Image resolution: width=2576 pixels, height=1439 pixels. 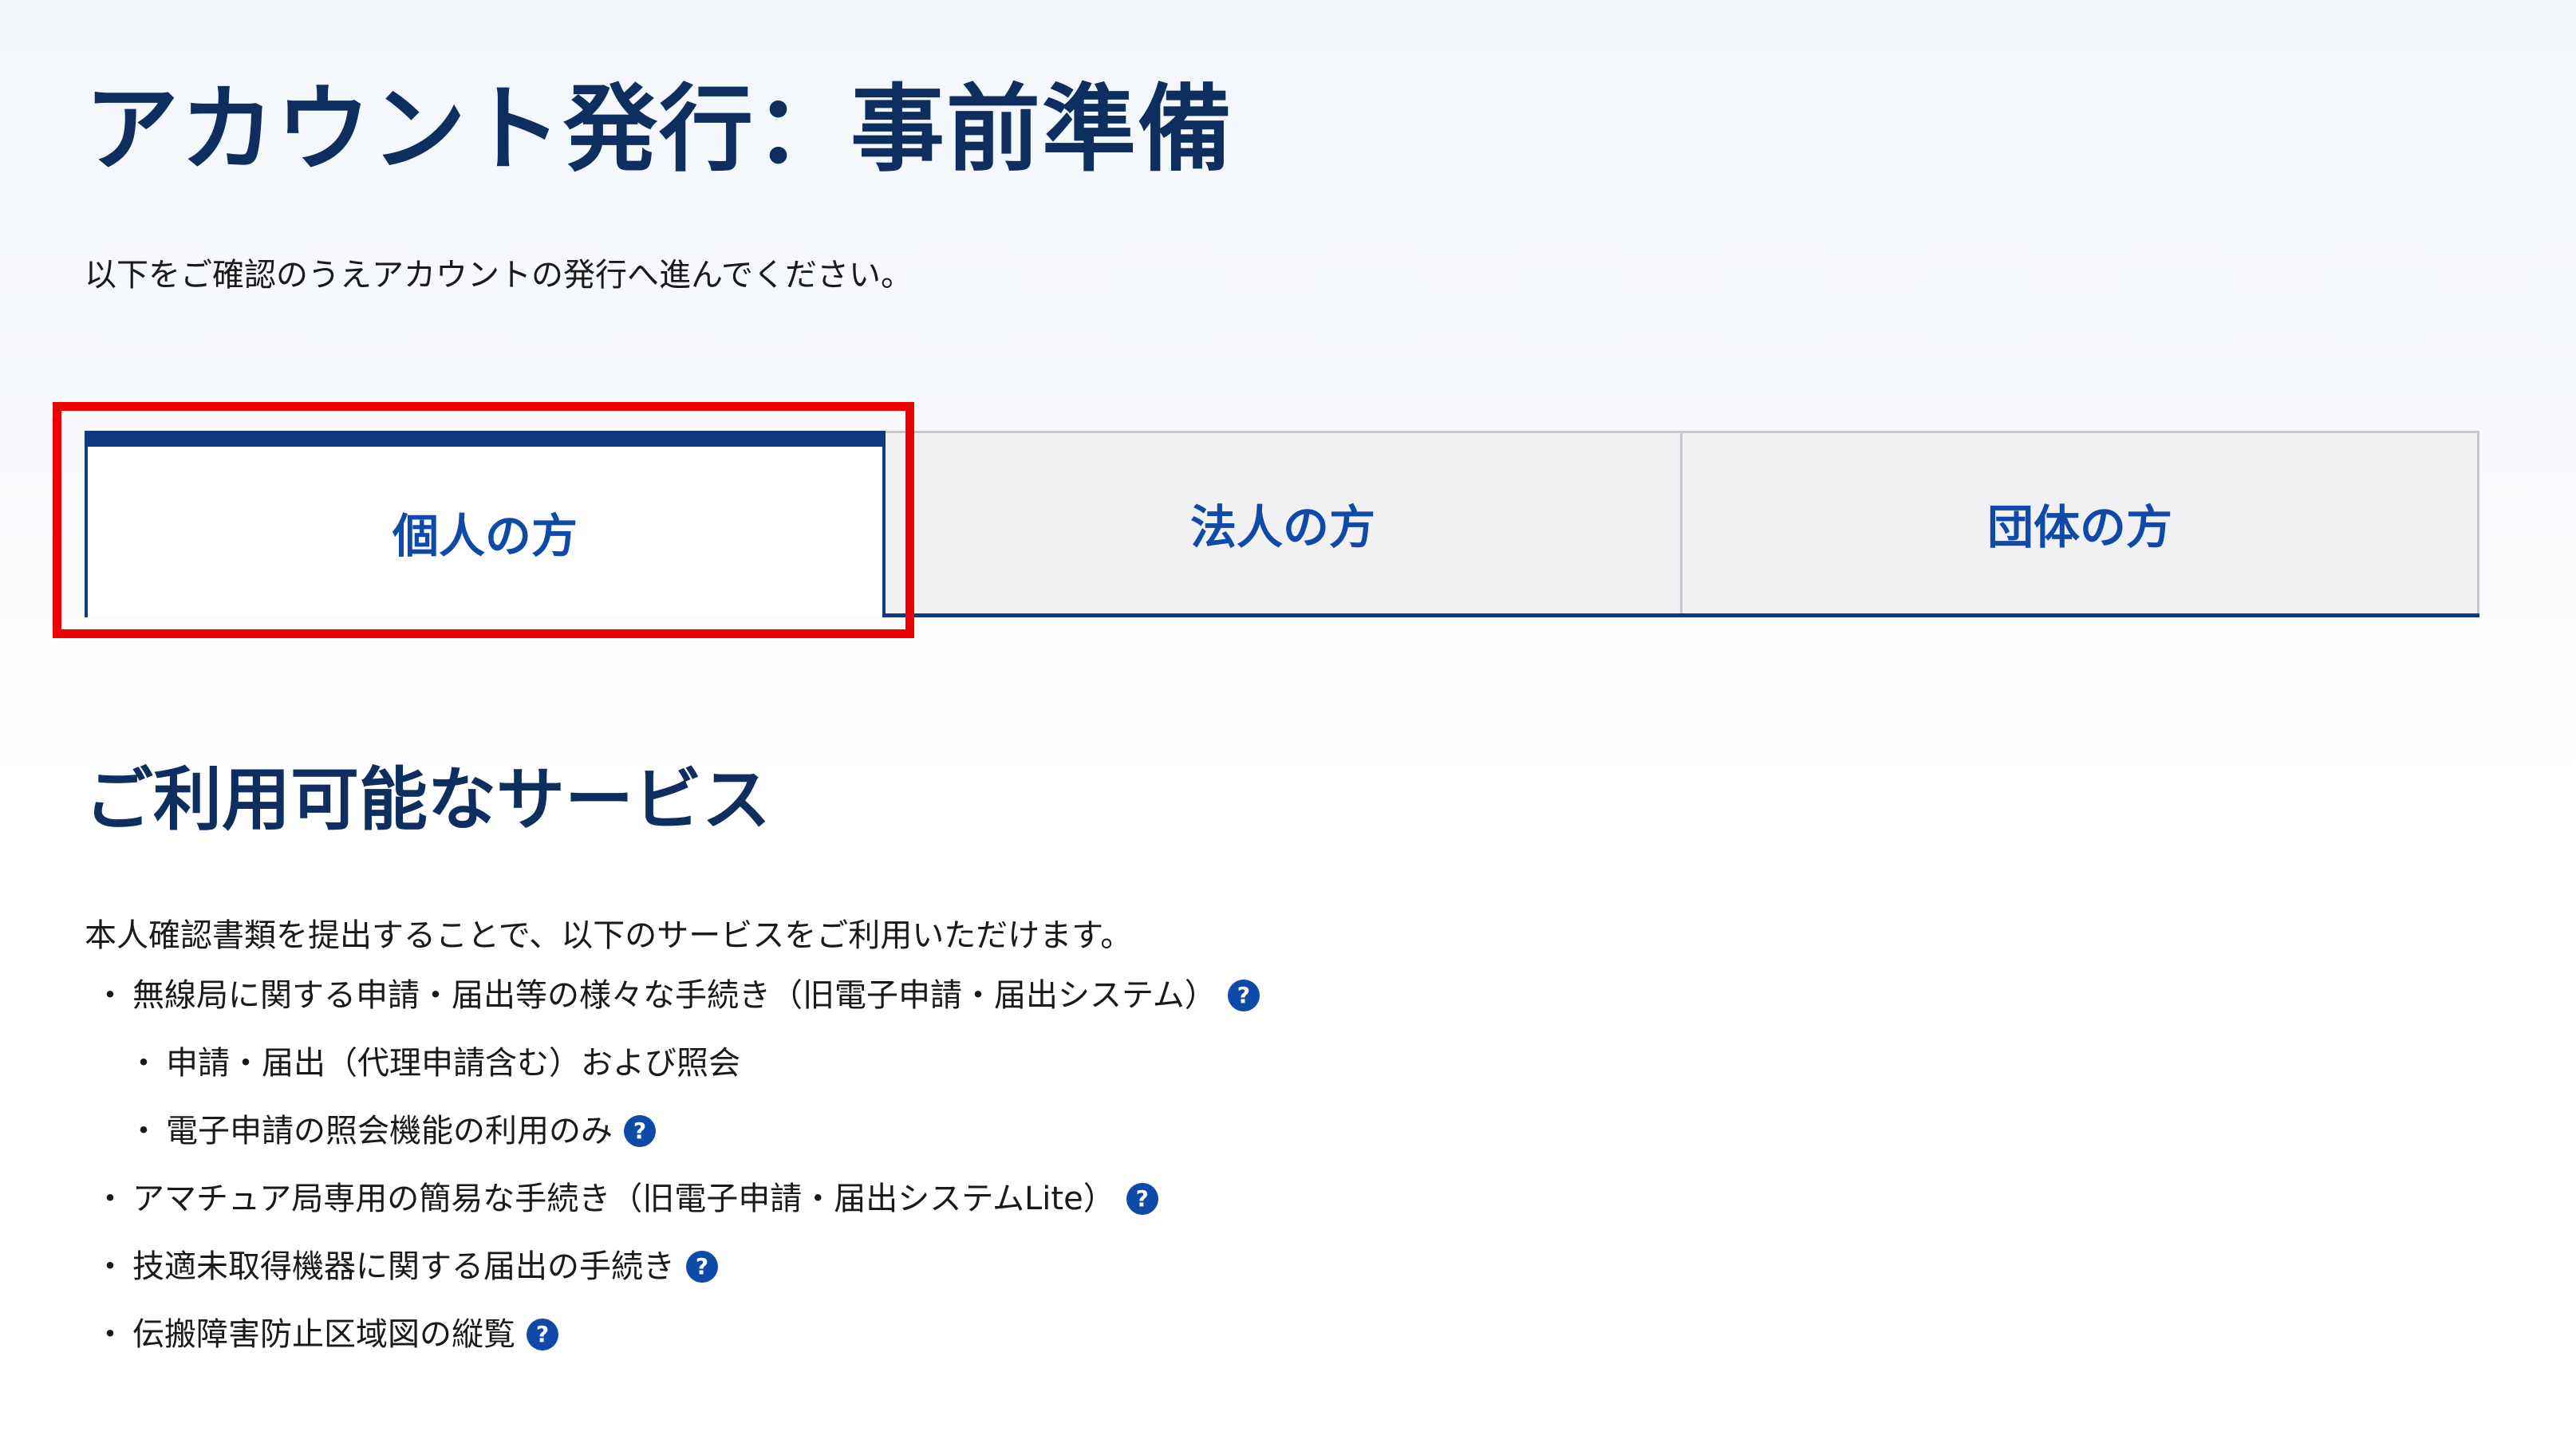 What do you see at coordinates (323, 1335) in the screenshot?
I see `service-item-label: 伝搬障害防止区域図の縦覧` at bounding box center [323, 1335].